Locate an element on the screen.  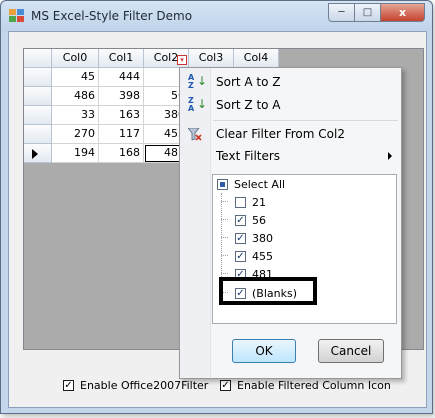
checklist-item: ✓ 380 is located at coordinates (254, 238).